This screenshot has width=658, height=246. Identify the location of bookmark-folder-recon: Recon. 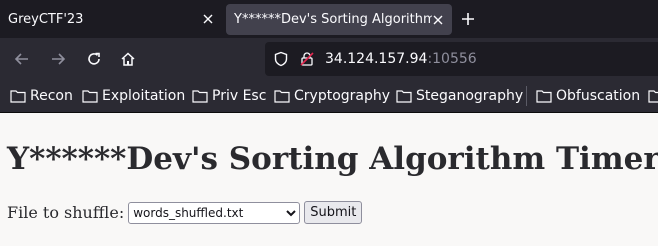
(41, 96).